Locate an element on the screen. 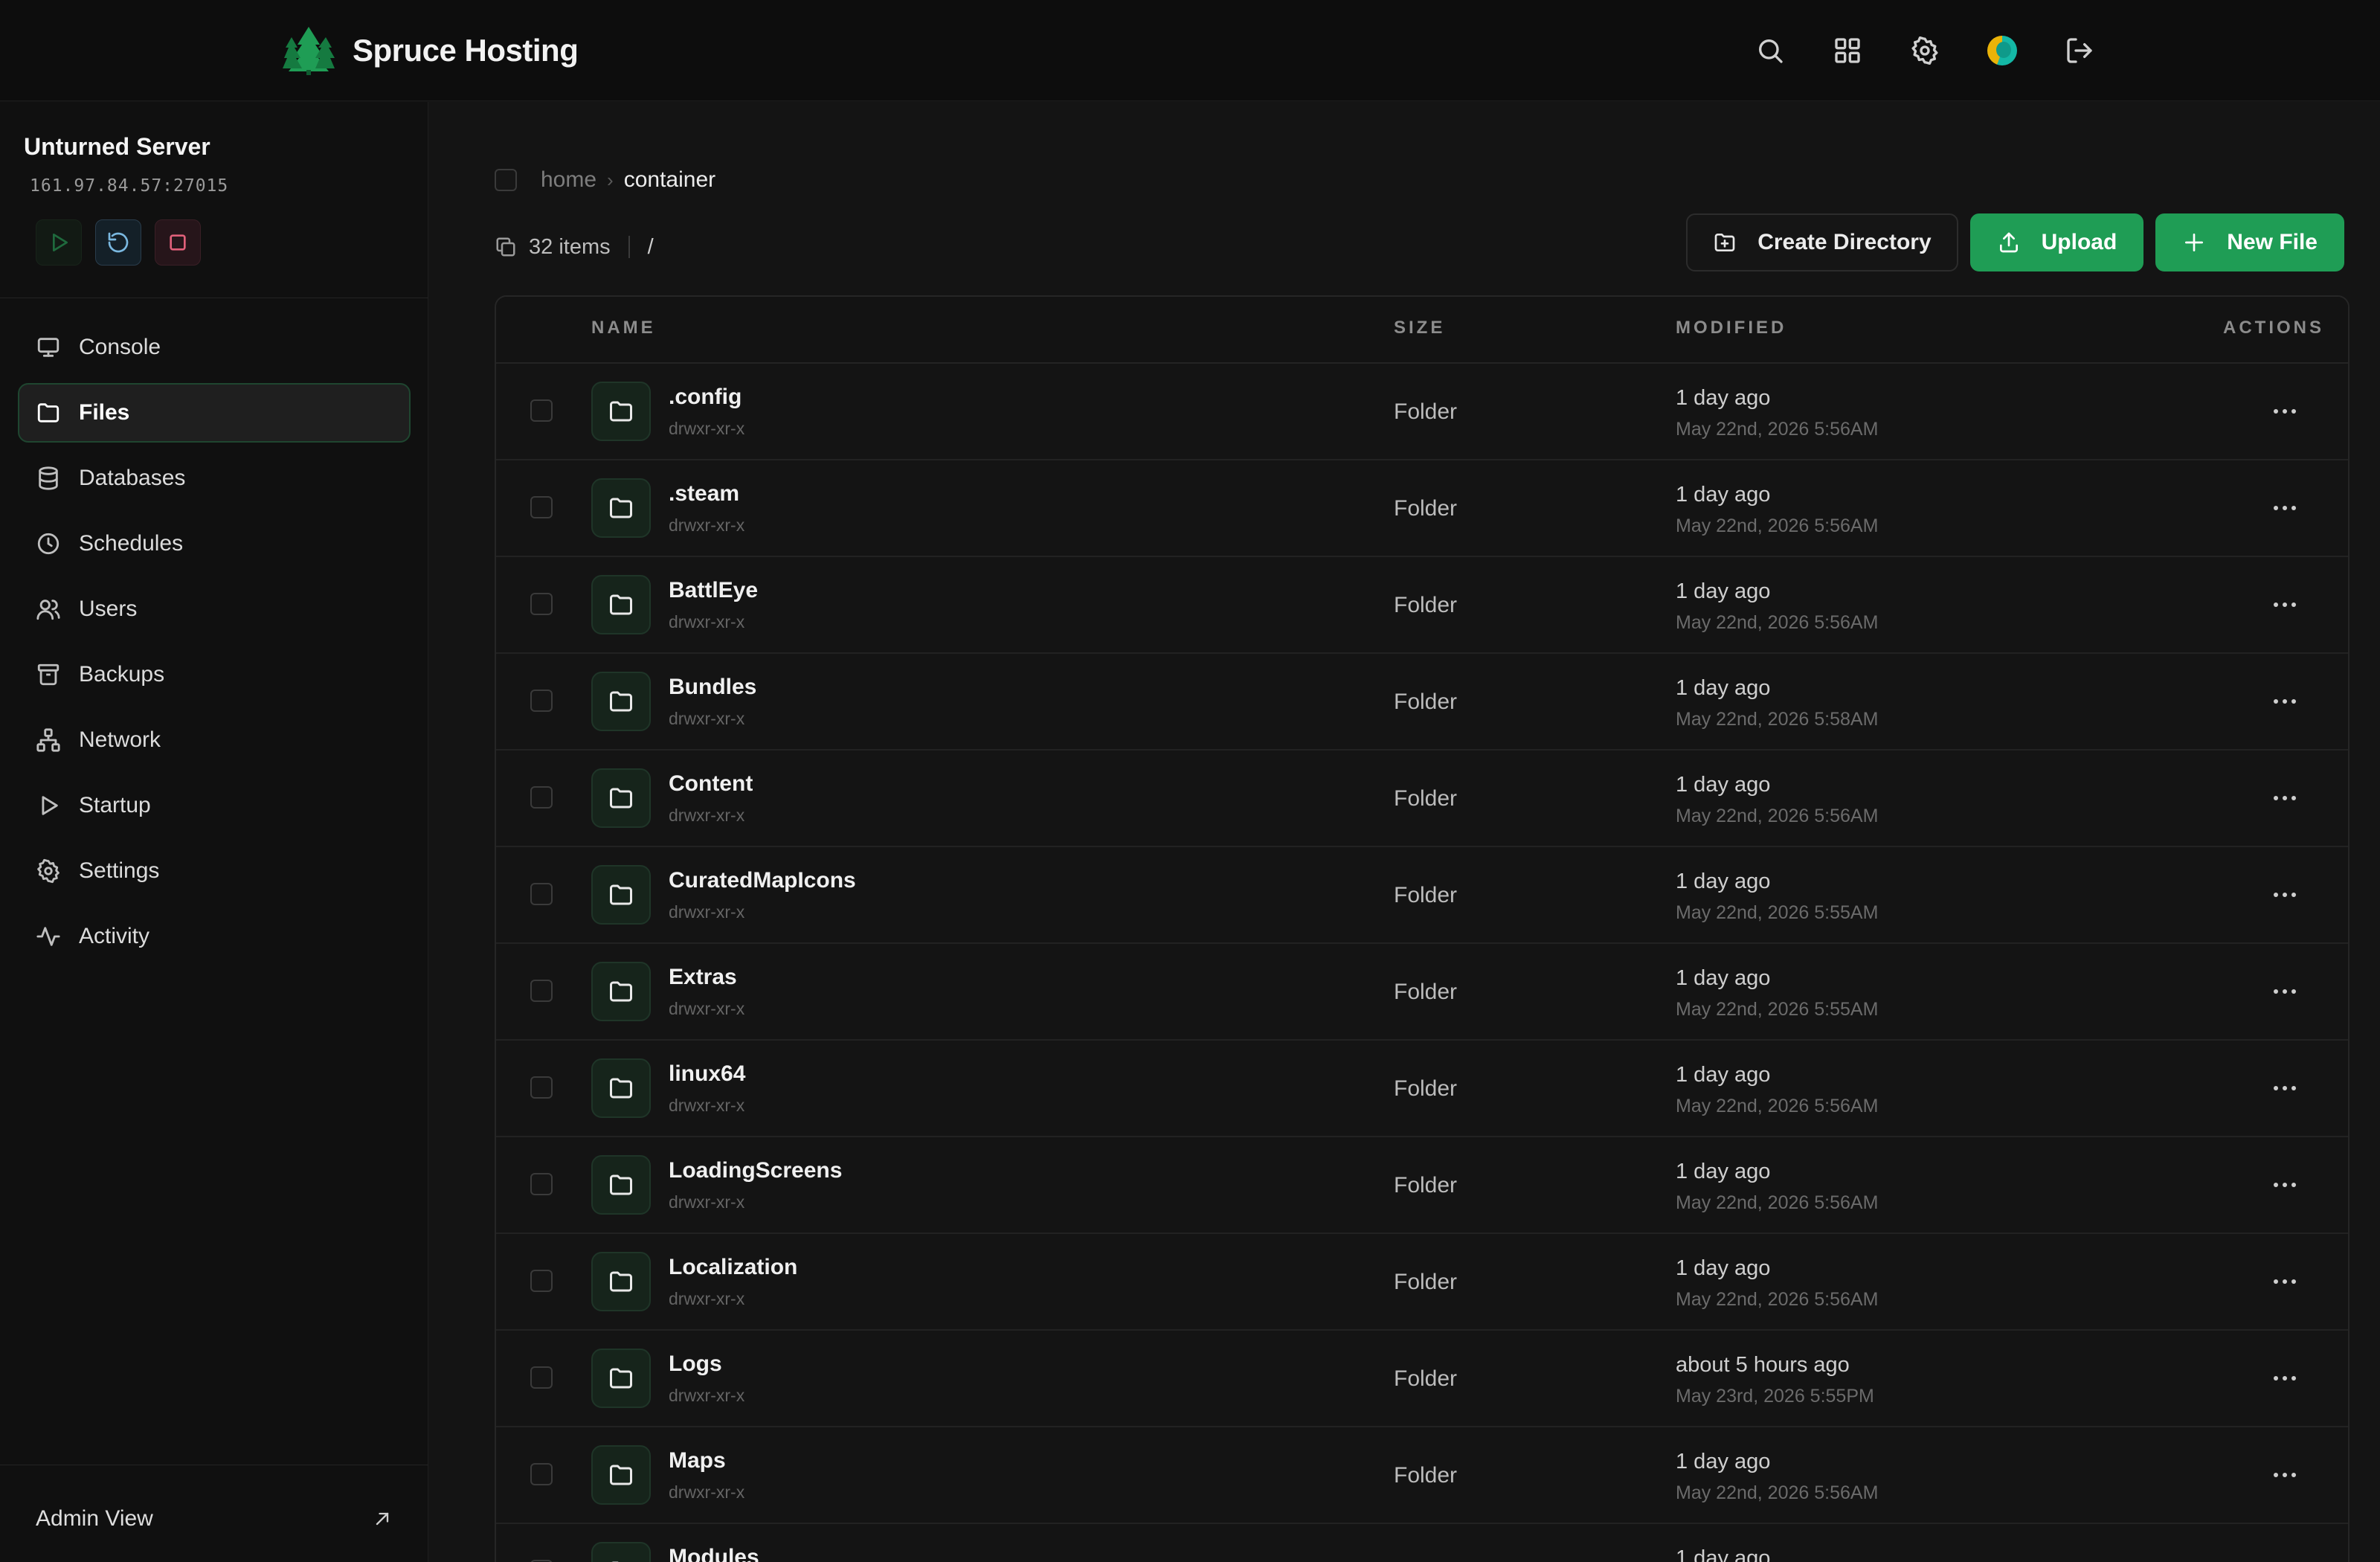  brand: Spruce Hosting is located at coordinates (430, 50).